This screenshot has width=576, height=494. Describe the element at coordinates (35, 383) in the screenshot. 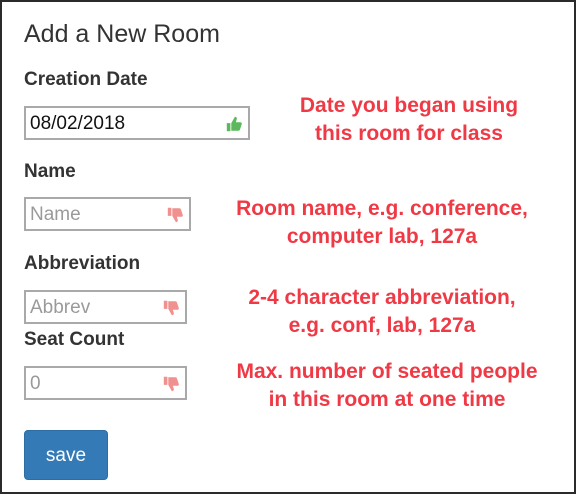

I see `seat-count-placeholder: 0` at that location.